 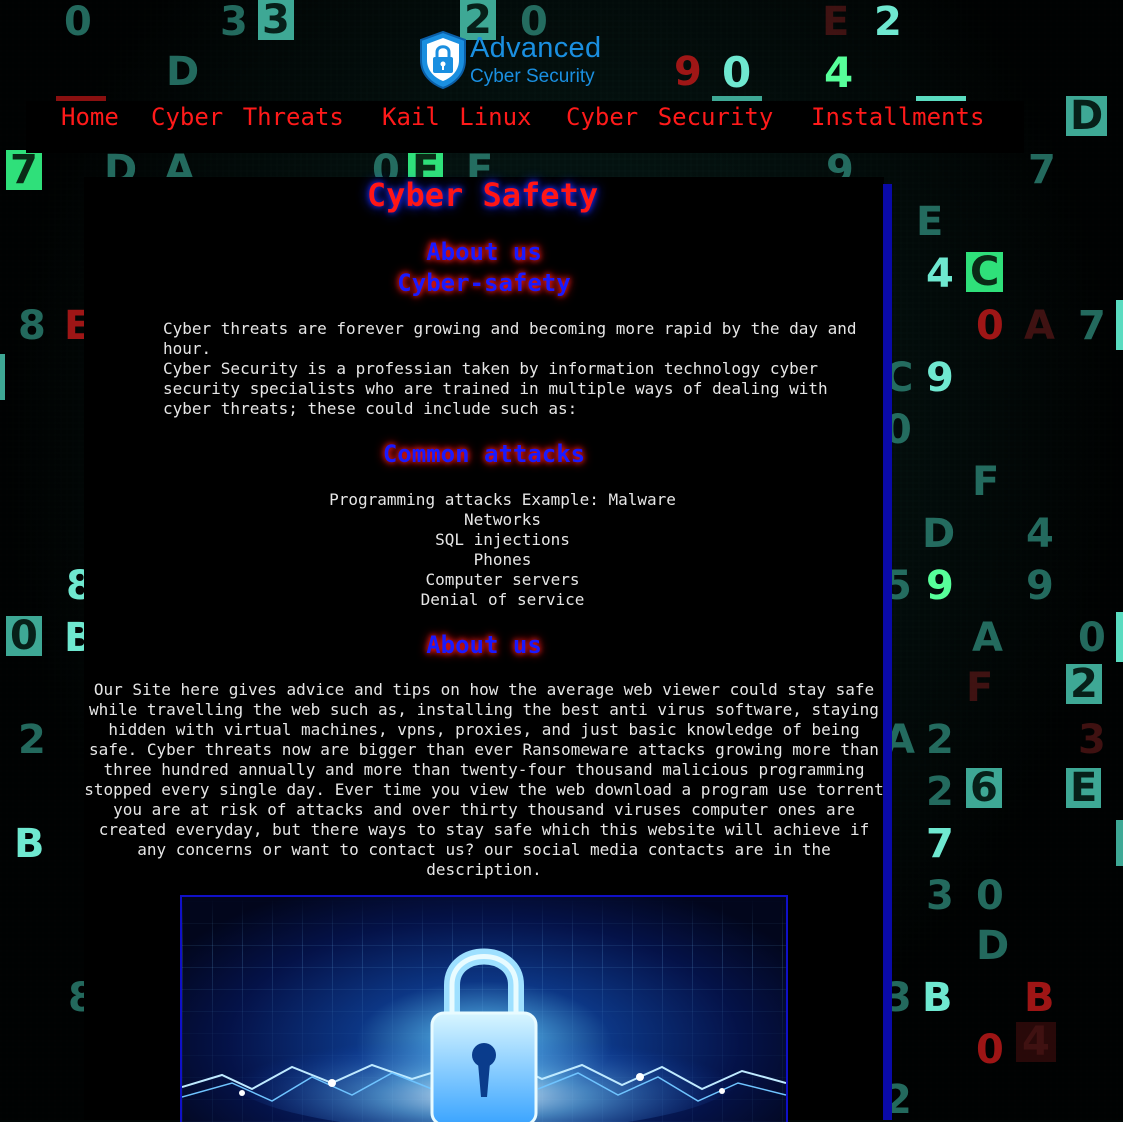 What do you see at coordinates (502, 499) in the screenshot?
I see `list-item: Programming attacks Example: Malware` at bounding box center [502, 499].